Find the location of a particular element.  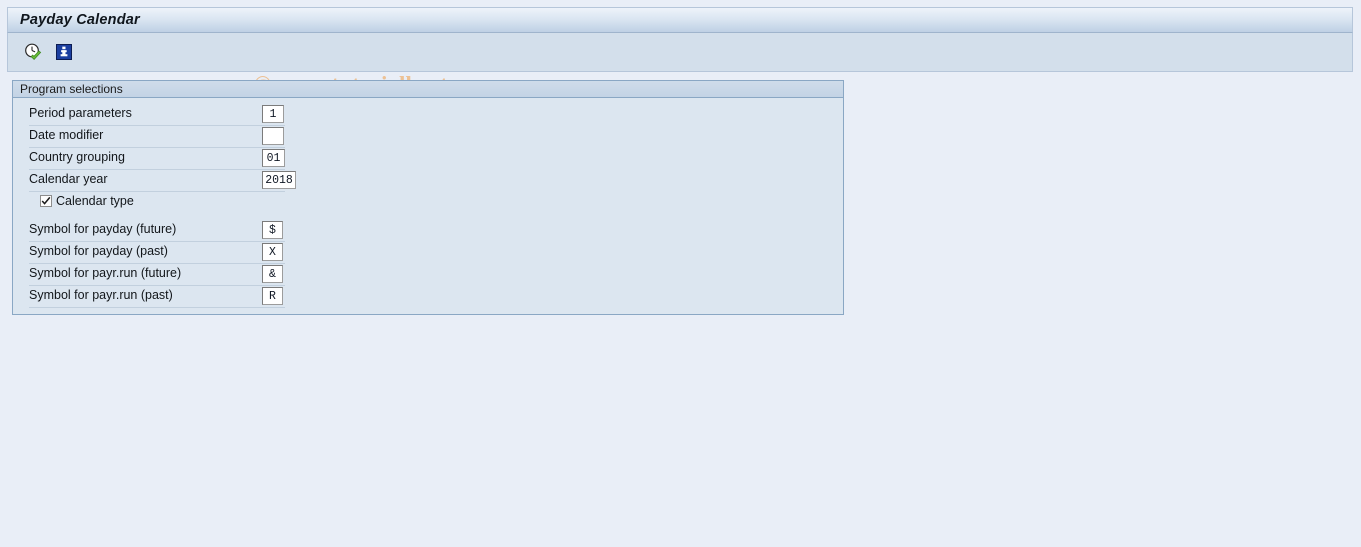

info-icon is located at coordinates (64, 52).